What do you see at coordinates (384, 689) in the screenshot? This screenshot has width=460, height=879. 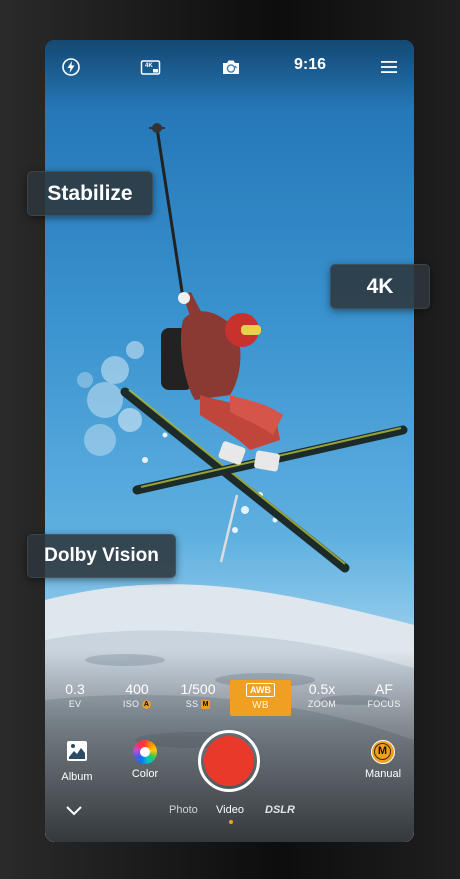 I see `focus-value: AF` at bounding box center [384, 689].